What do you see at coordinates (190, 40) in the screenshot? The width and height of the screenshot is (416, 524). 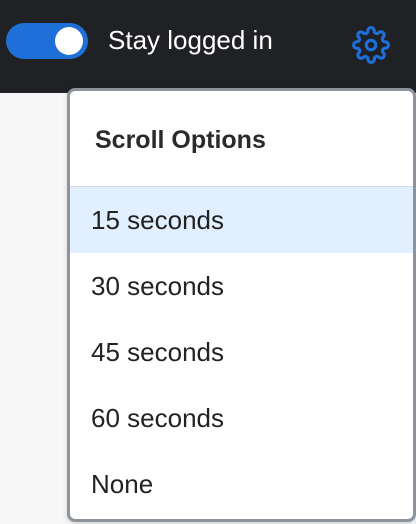 I see `stay-logged-in-label: Stay logged in` at bounding box center [190, 40].